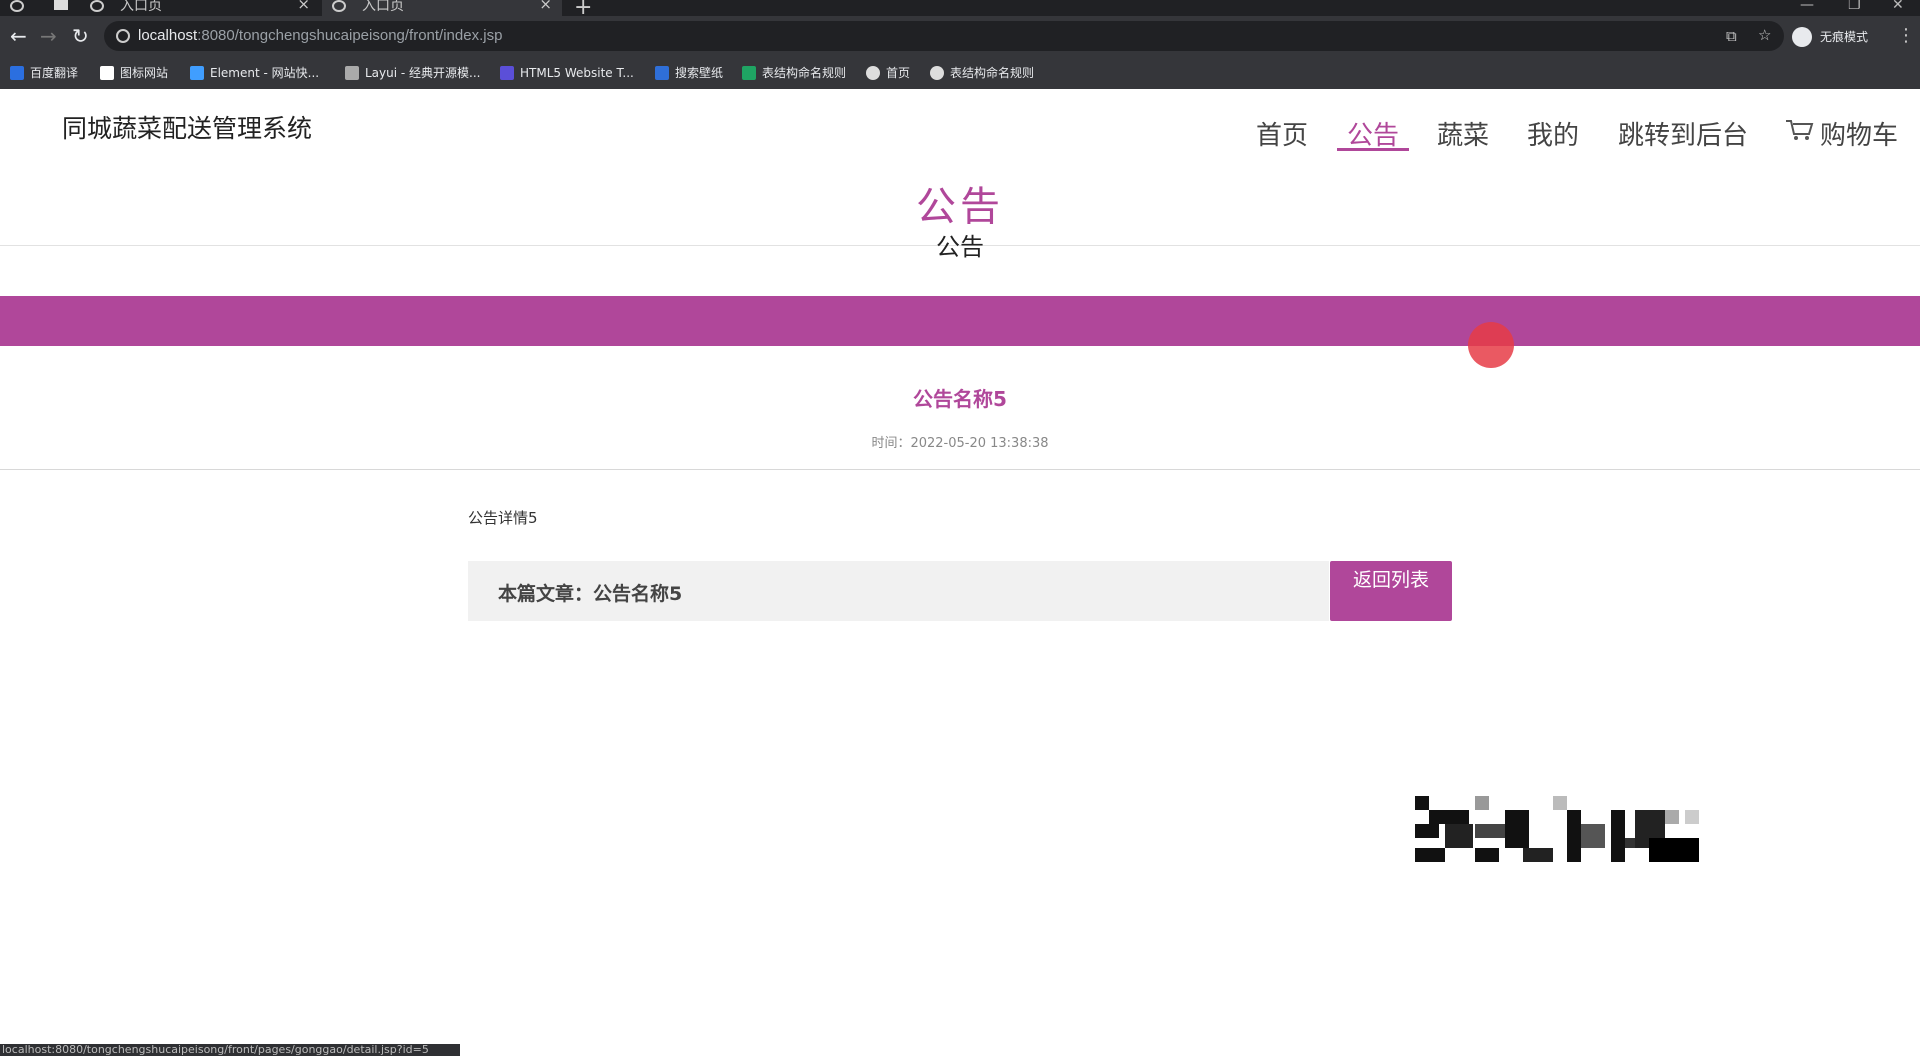 Image resolution: width=1920 pixels, height=1056 pixels. I want to click on nav-home: 首页, so click(1282, 133).